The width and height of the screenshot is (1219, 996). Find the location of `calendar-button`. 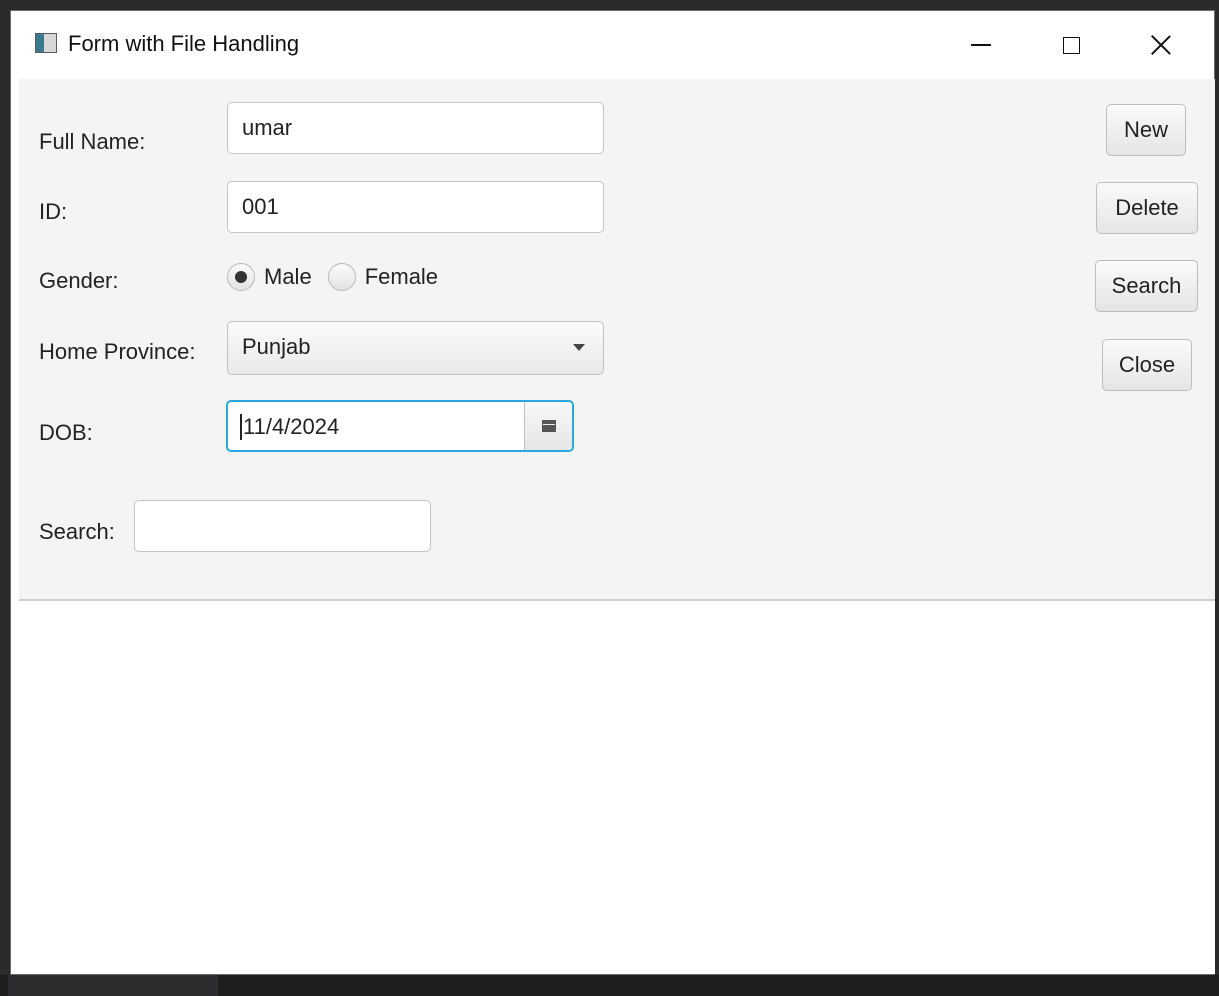

calendar-button is located at coordinates (548, 426).